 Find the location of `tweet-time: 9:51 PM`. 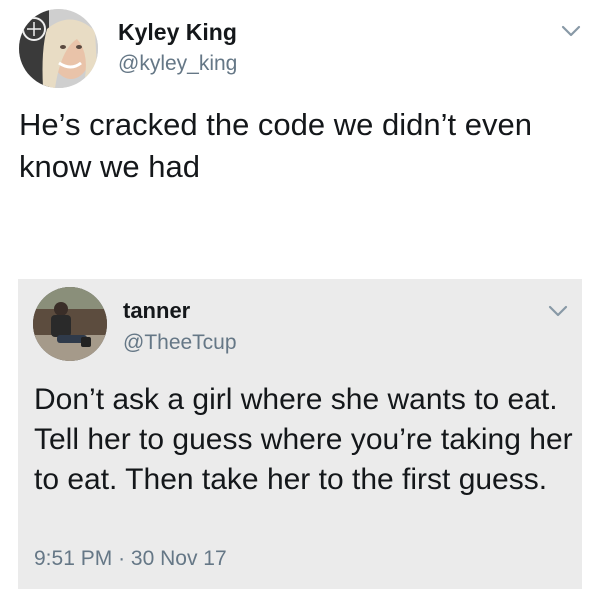

tweet-time: 9:51 PM is located at coordinates (73, 558).